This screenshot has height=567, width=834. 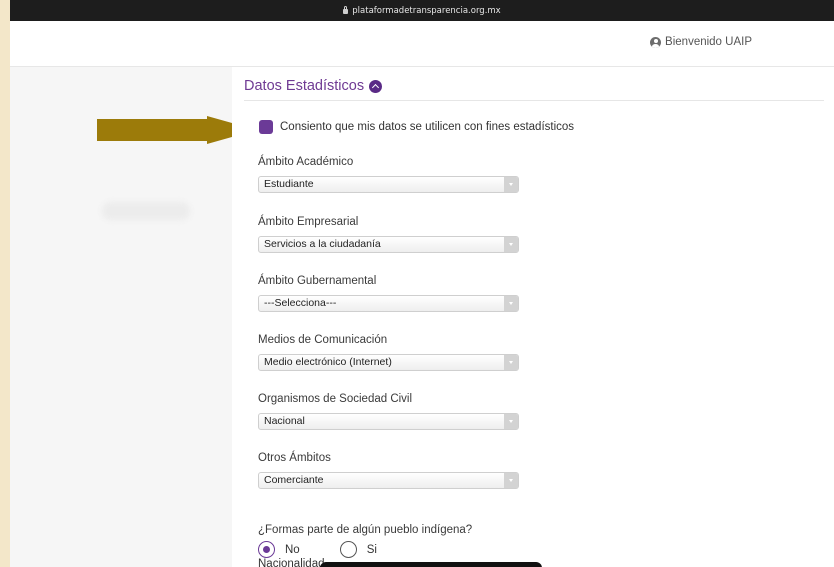 What do you see at coordinates (322, 244) in the screenshot?
I see `select-value: Servicios a la ciudadanía` at bounding box center [322, 244].